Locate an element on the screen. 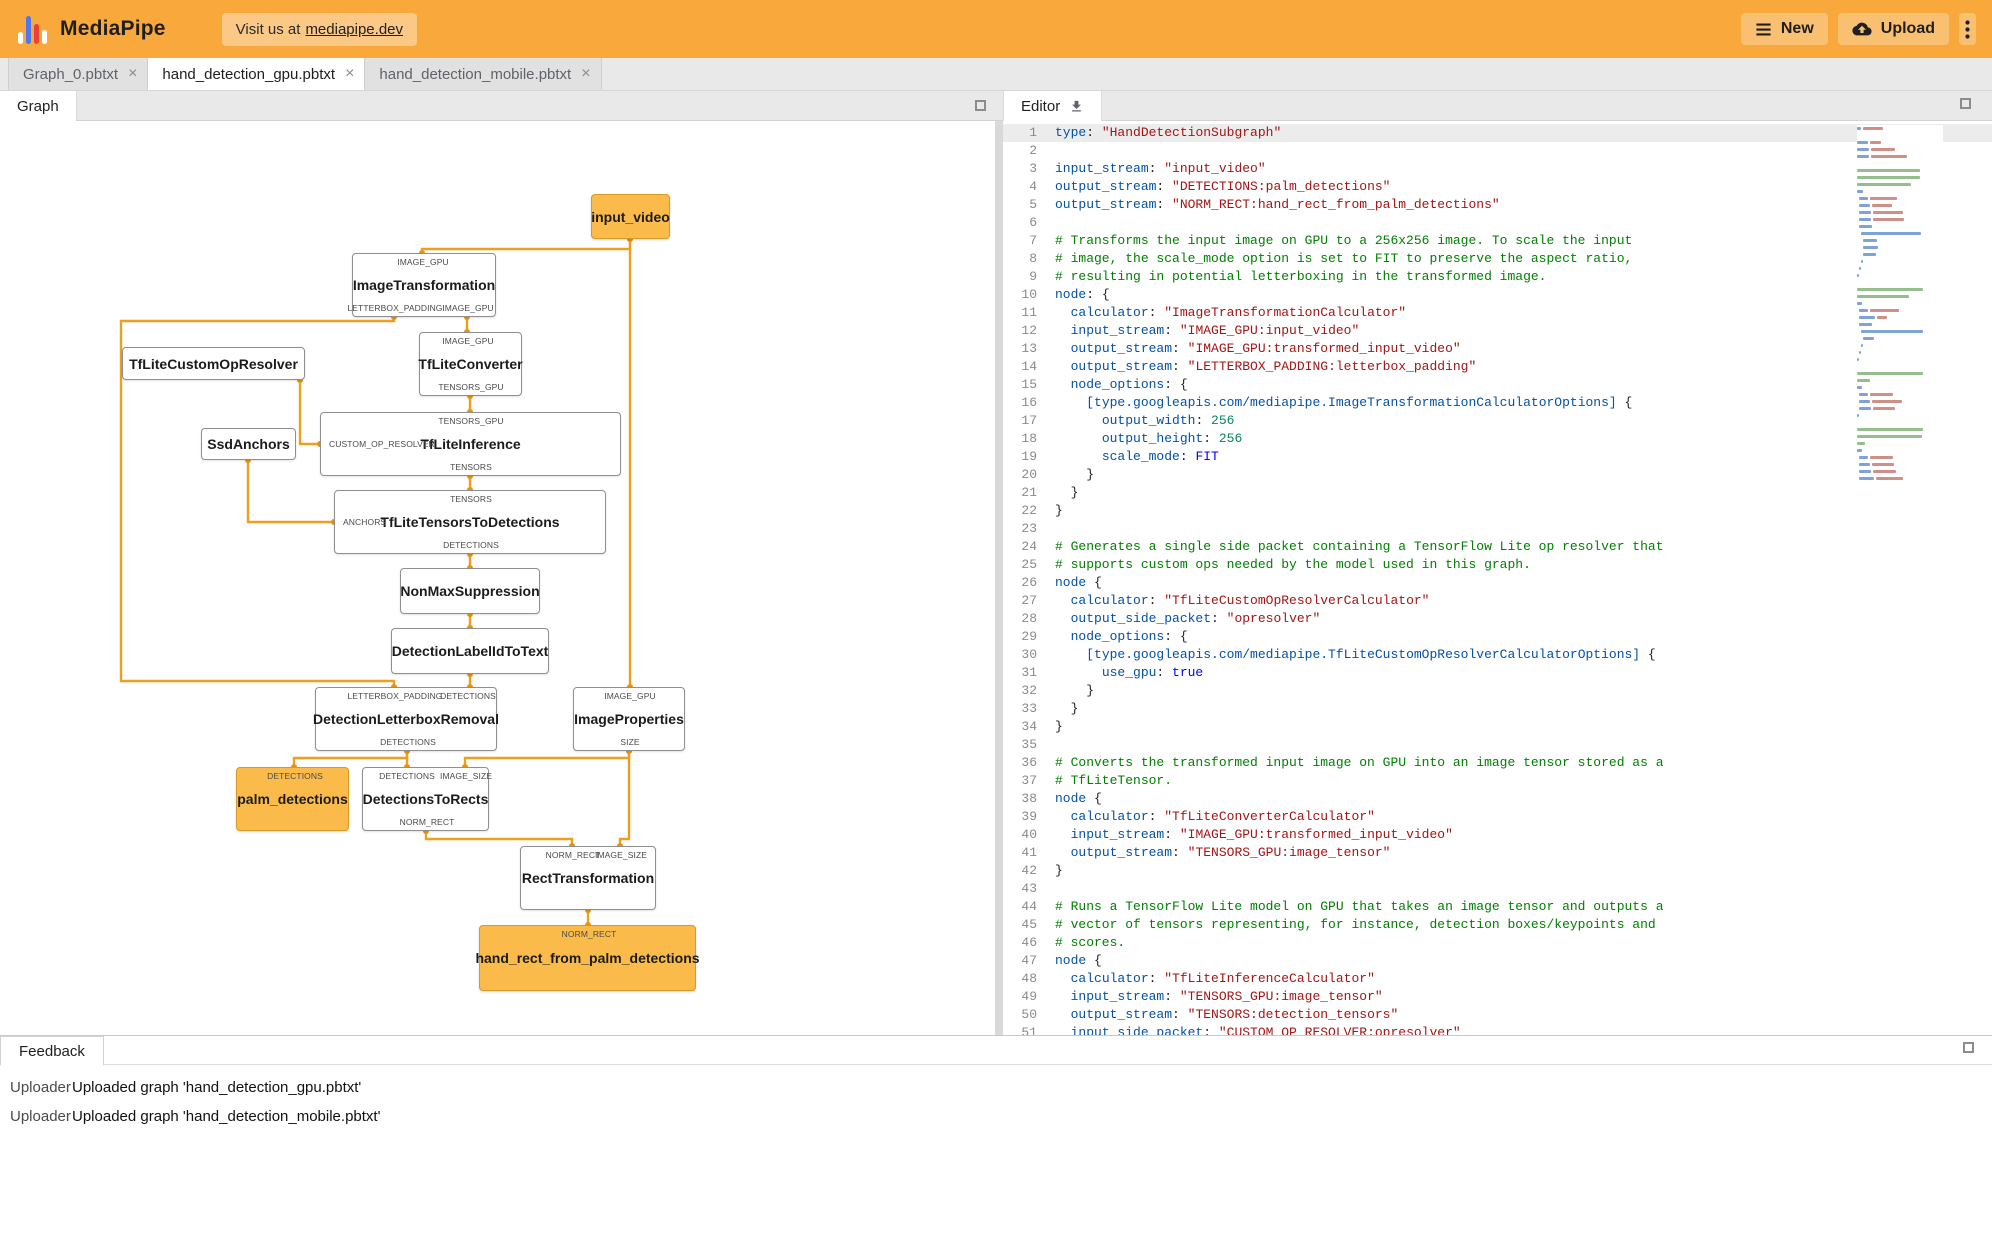  editor-tab: Editor is located at coordinates (1053, 106).